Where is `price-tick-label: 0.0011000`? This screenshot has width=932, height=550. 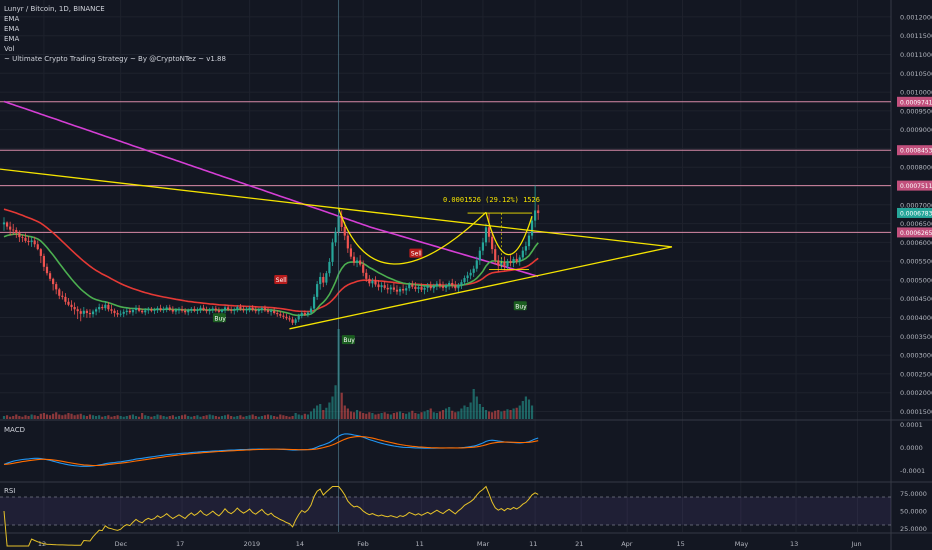 price-tick-label: 0.0011000 is located at coordinates (916, 55).